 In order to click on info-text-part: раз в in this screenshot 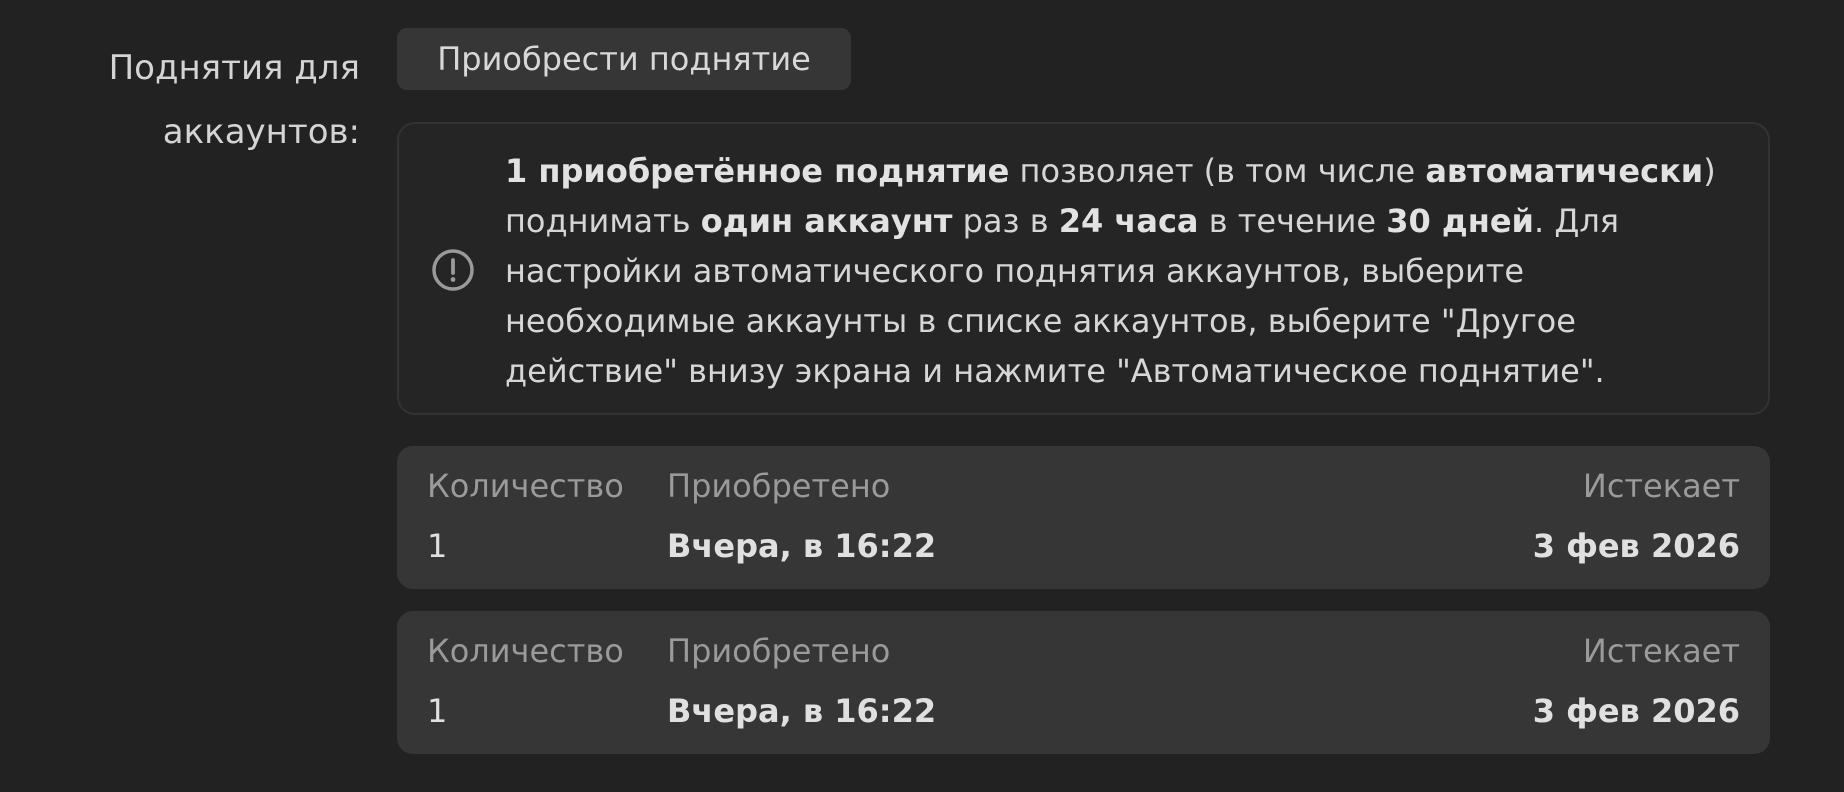, I will do `click(1005, 221)`.